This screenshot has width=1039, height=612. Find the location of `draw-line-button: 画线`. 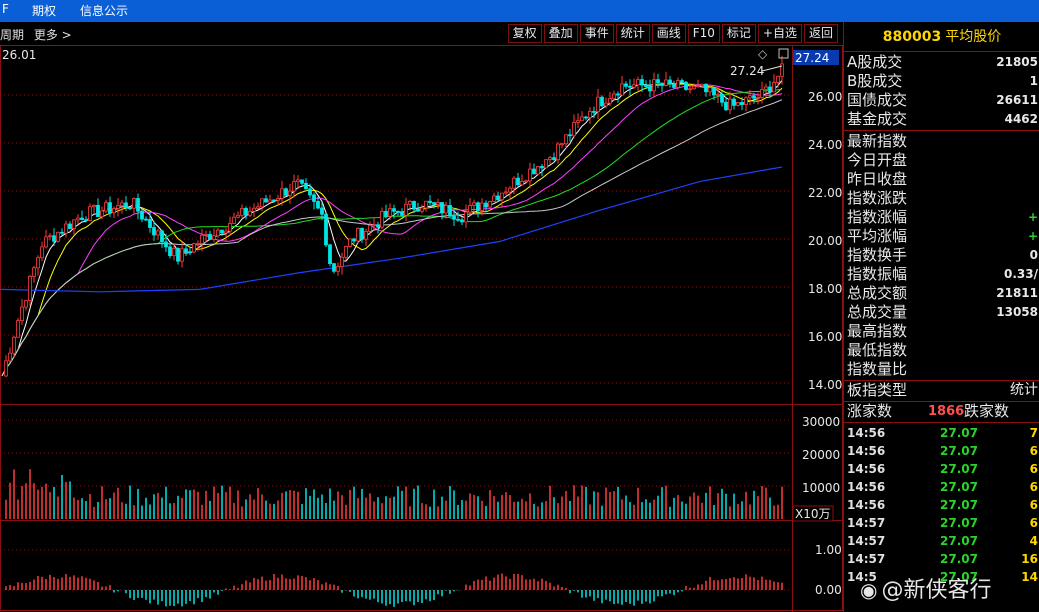

draw-line-button: 画线 is located at coordinates (668, 33).